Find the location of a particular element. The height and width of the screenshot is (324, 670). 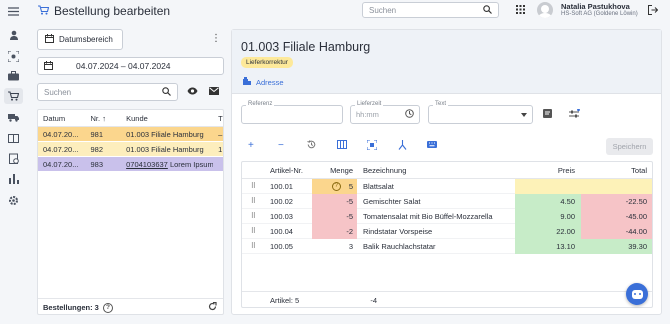

column-datum: Datum is located at coordinates (61, 118).